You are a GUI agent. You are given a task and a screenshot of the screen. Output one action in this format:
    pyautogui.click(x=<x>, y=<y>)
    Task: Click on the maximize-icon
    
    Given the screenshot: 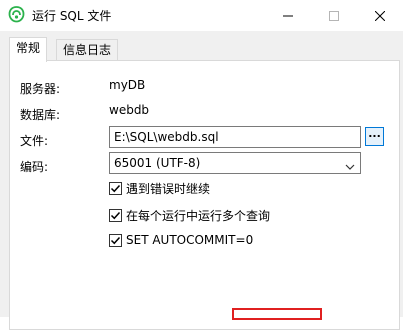 What is the action you would take?
    pyautogui.click(x=334, y=15)
    